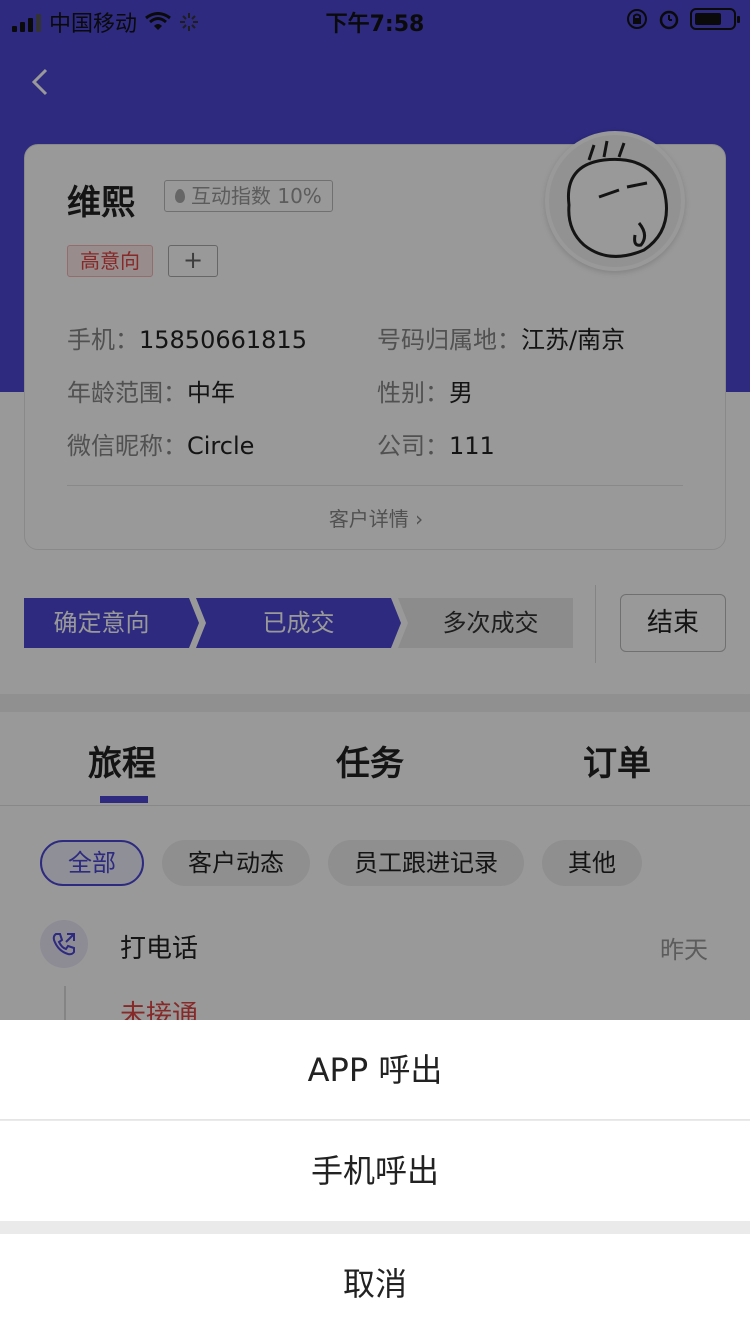 Image resolution: width=750 pixels, height=1334 pixels. I want to click on phone-call-button: 手机呼出, so click(375, 1171).